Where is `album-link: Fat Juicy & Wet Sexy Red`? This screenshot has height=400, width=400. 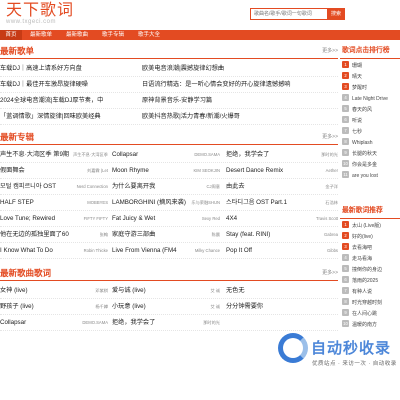 album-link: Fat Juicy & Wet Sexy Red is located at coordinates (166, 219).